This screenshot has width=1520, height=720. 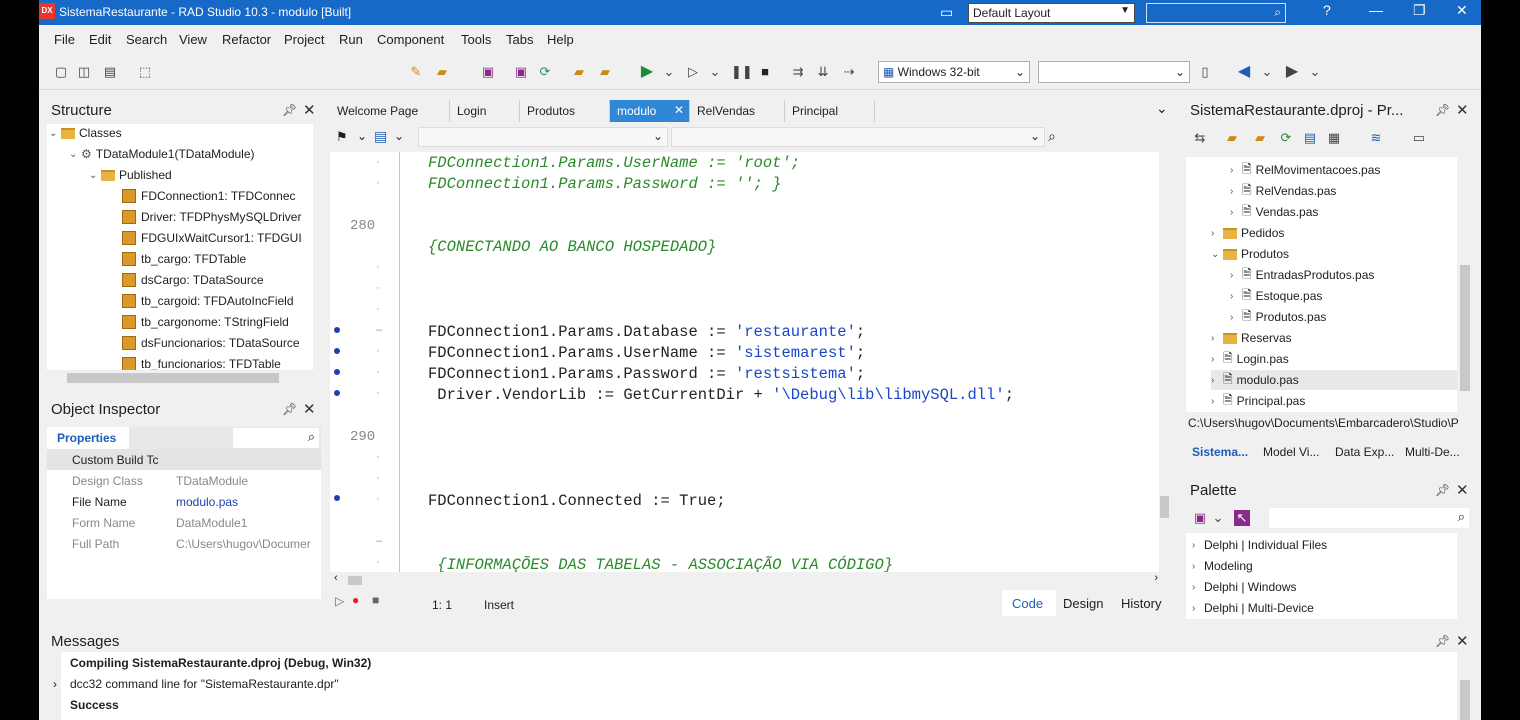 I want to click on method-select: ⌄, so click(x=858, y=137).